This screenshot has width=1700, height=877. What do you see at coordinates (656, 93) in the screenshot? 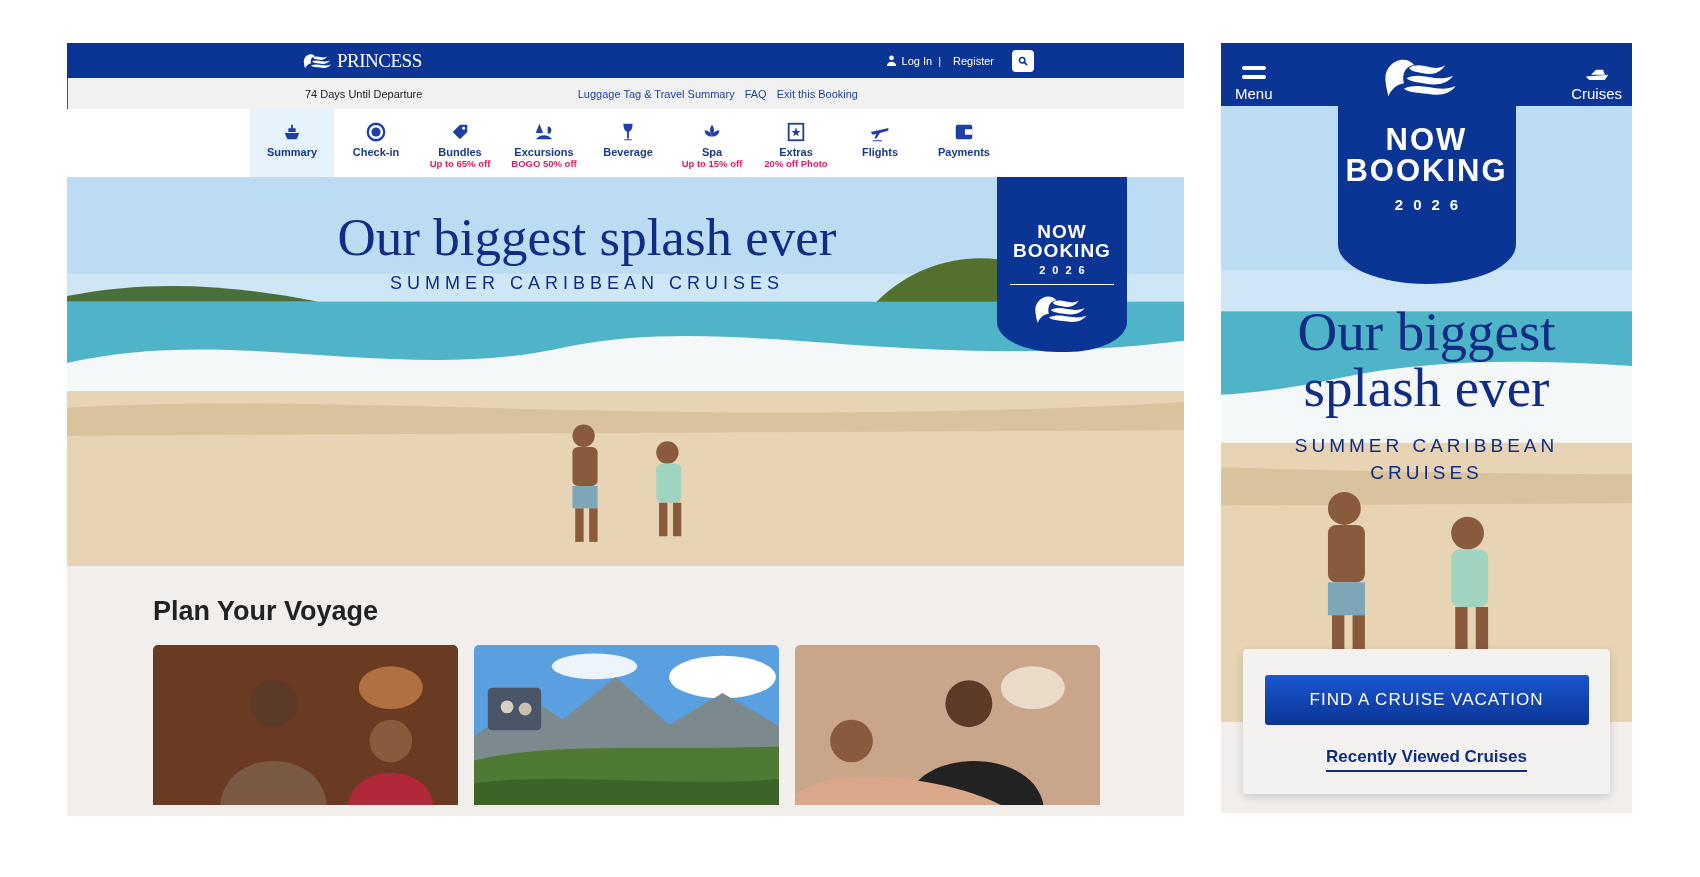
I see `booking-link: Luggage Tag & Travel Summary` at bounding box center [656, 93].